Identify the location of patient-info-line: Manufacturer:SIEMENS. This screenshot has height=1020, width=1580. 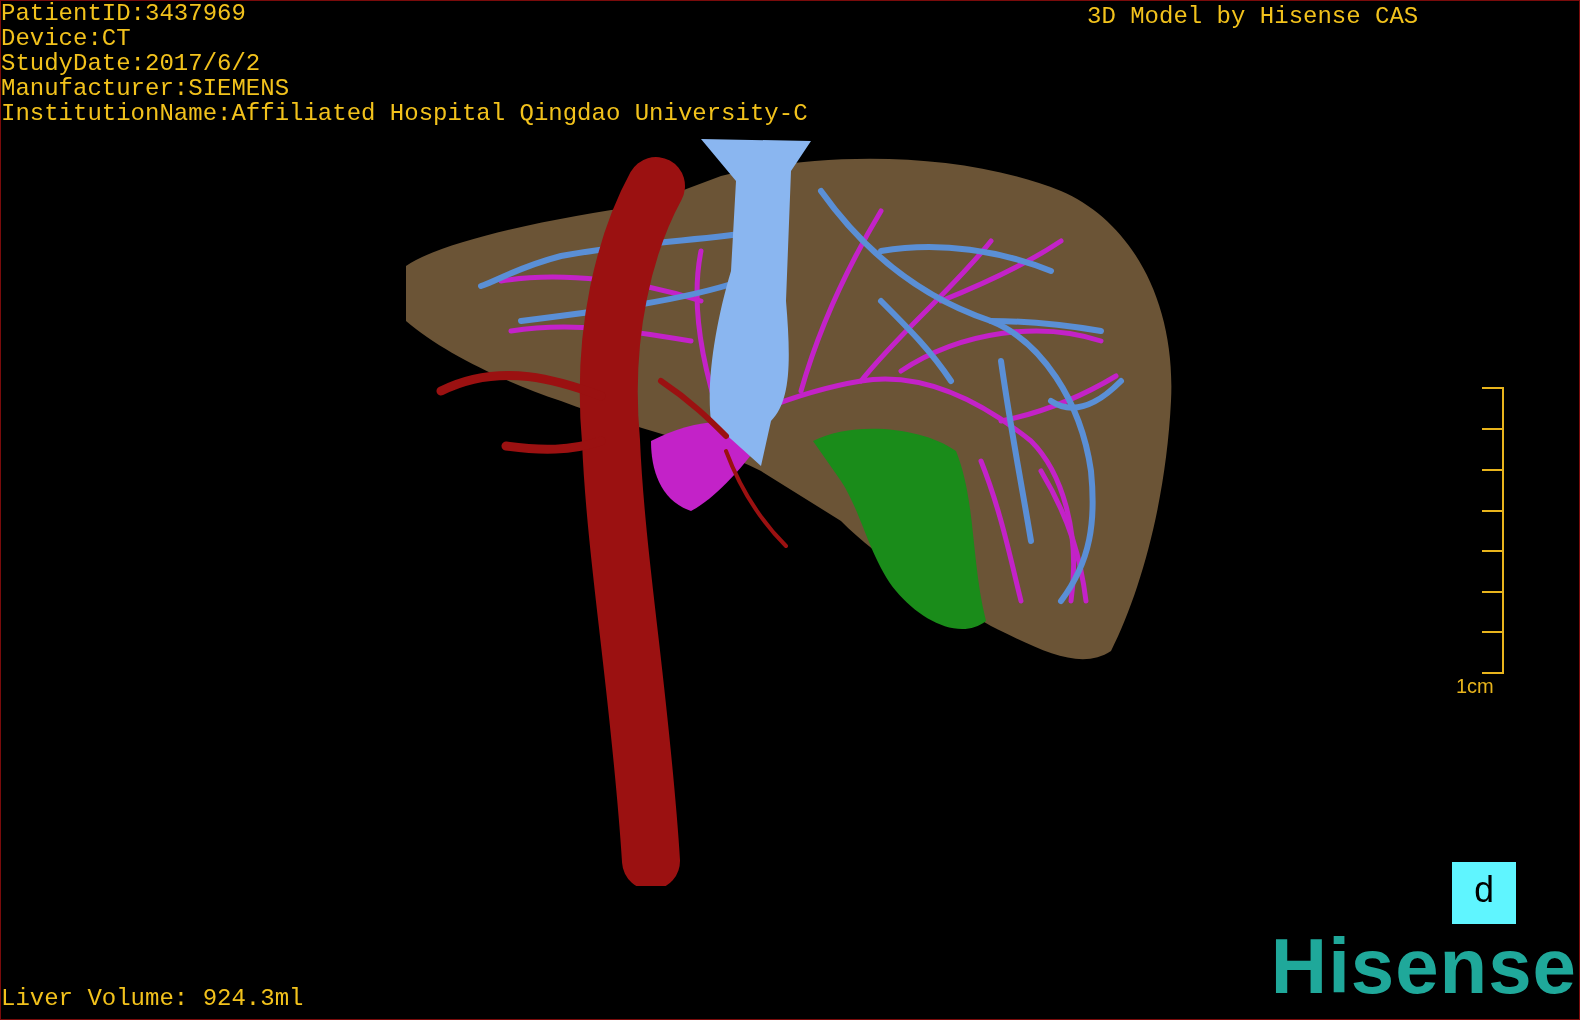
(146, 88).